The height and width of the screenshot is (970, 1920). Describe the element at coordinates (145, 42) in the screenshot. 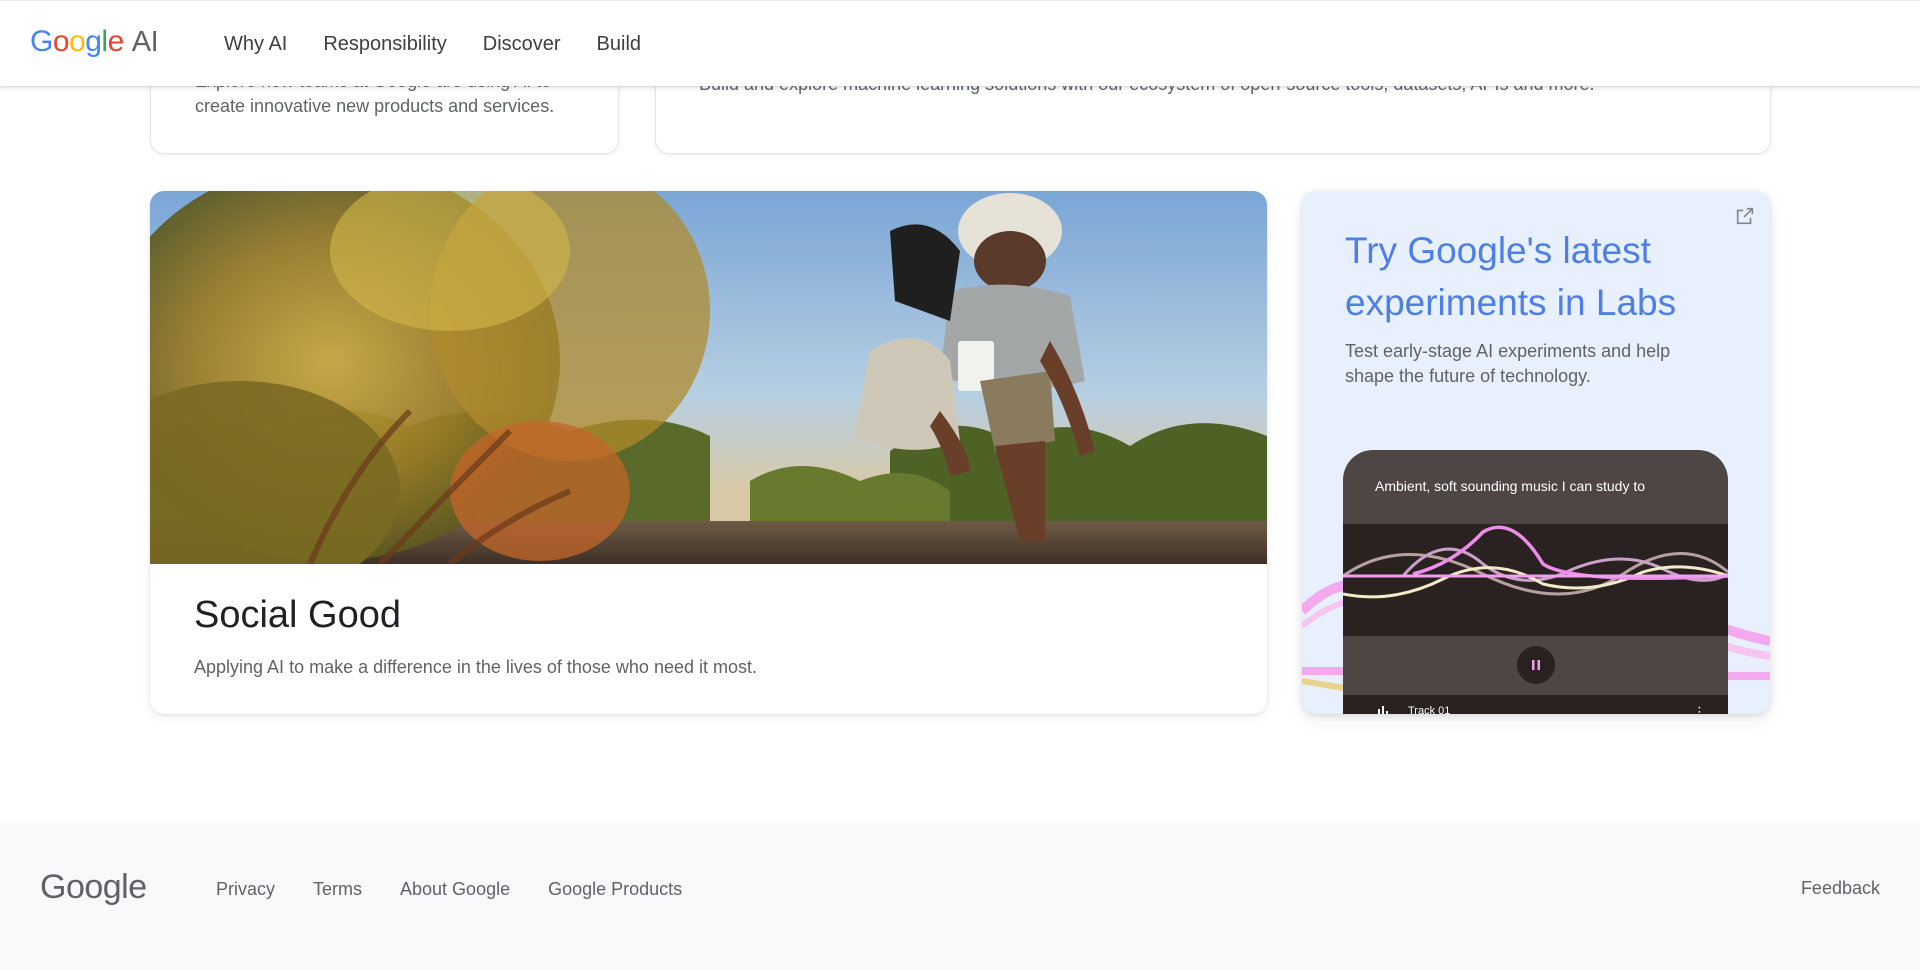

I see `logo-suffix: AI` at that location.